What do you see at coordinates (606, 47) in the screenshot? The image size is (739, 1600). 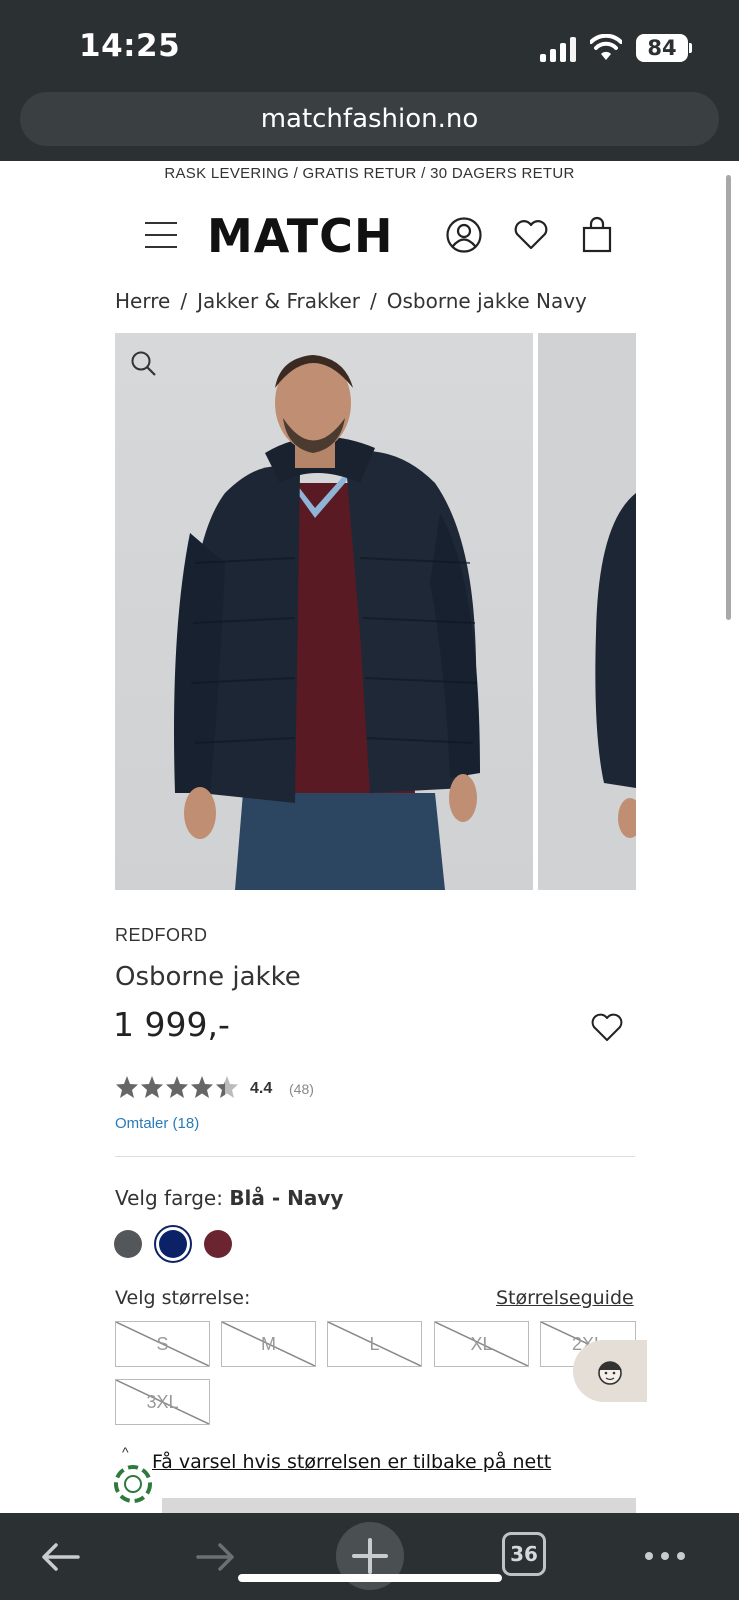 I see `wifi-icon` at bounding box center [606, 47].